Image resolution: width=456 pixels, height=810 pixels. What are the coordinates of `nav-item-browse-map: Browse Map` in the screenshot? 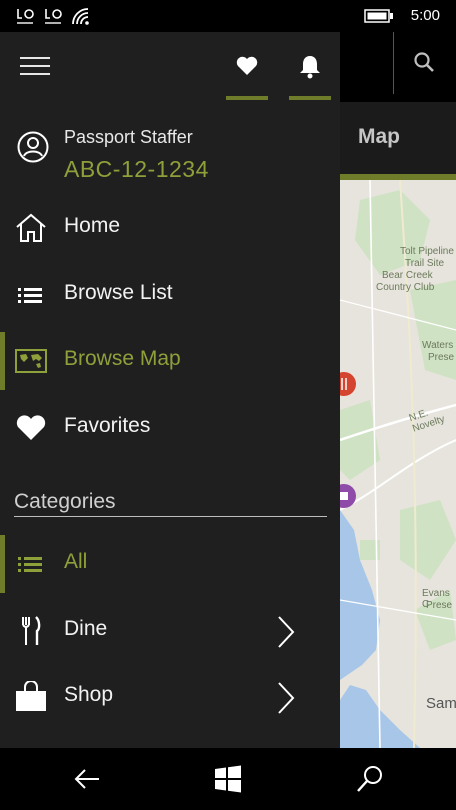 It's located at (170, 361).